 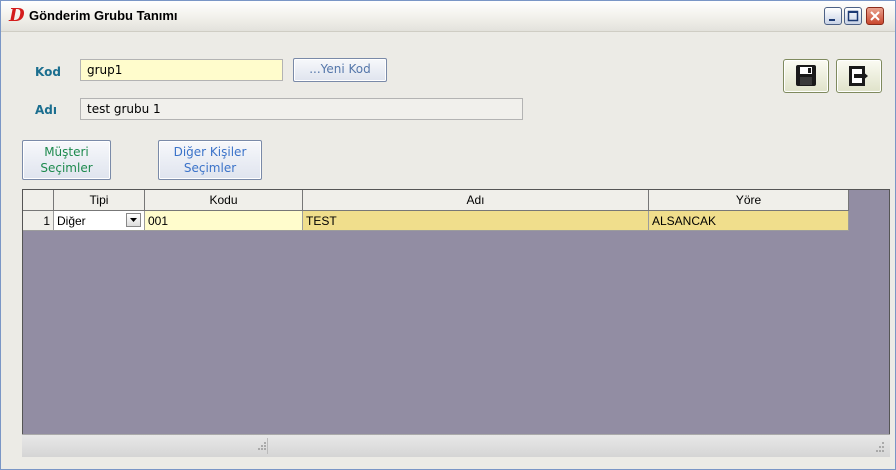 I want to click on tipi-value: Diğer, so click(x=71, y=221).